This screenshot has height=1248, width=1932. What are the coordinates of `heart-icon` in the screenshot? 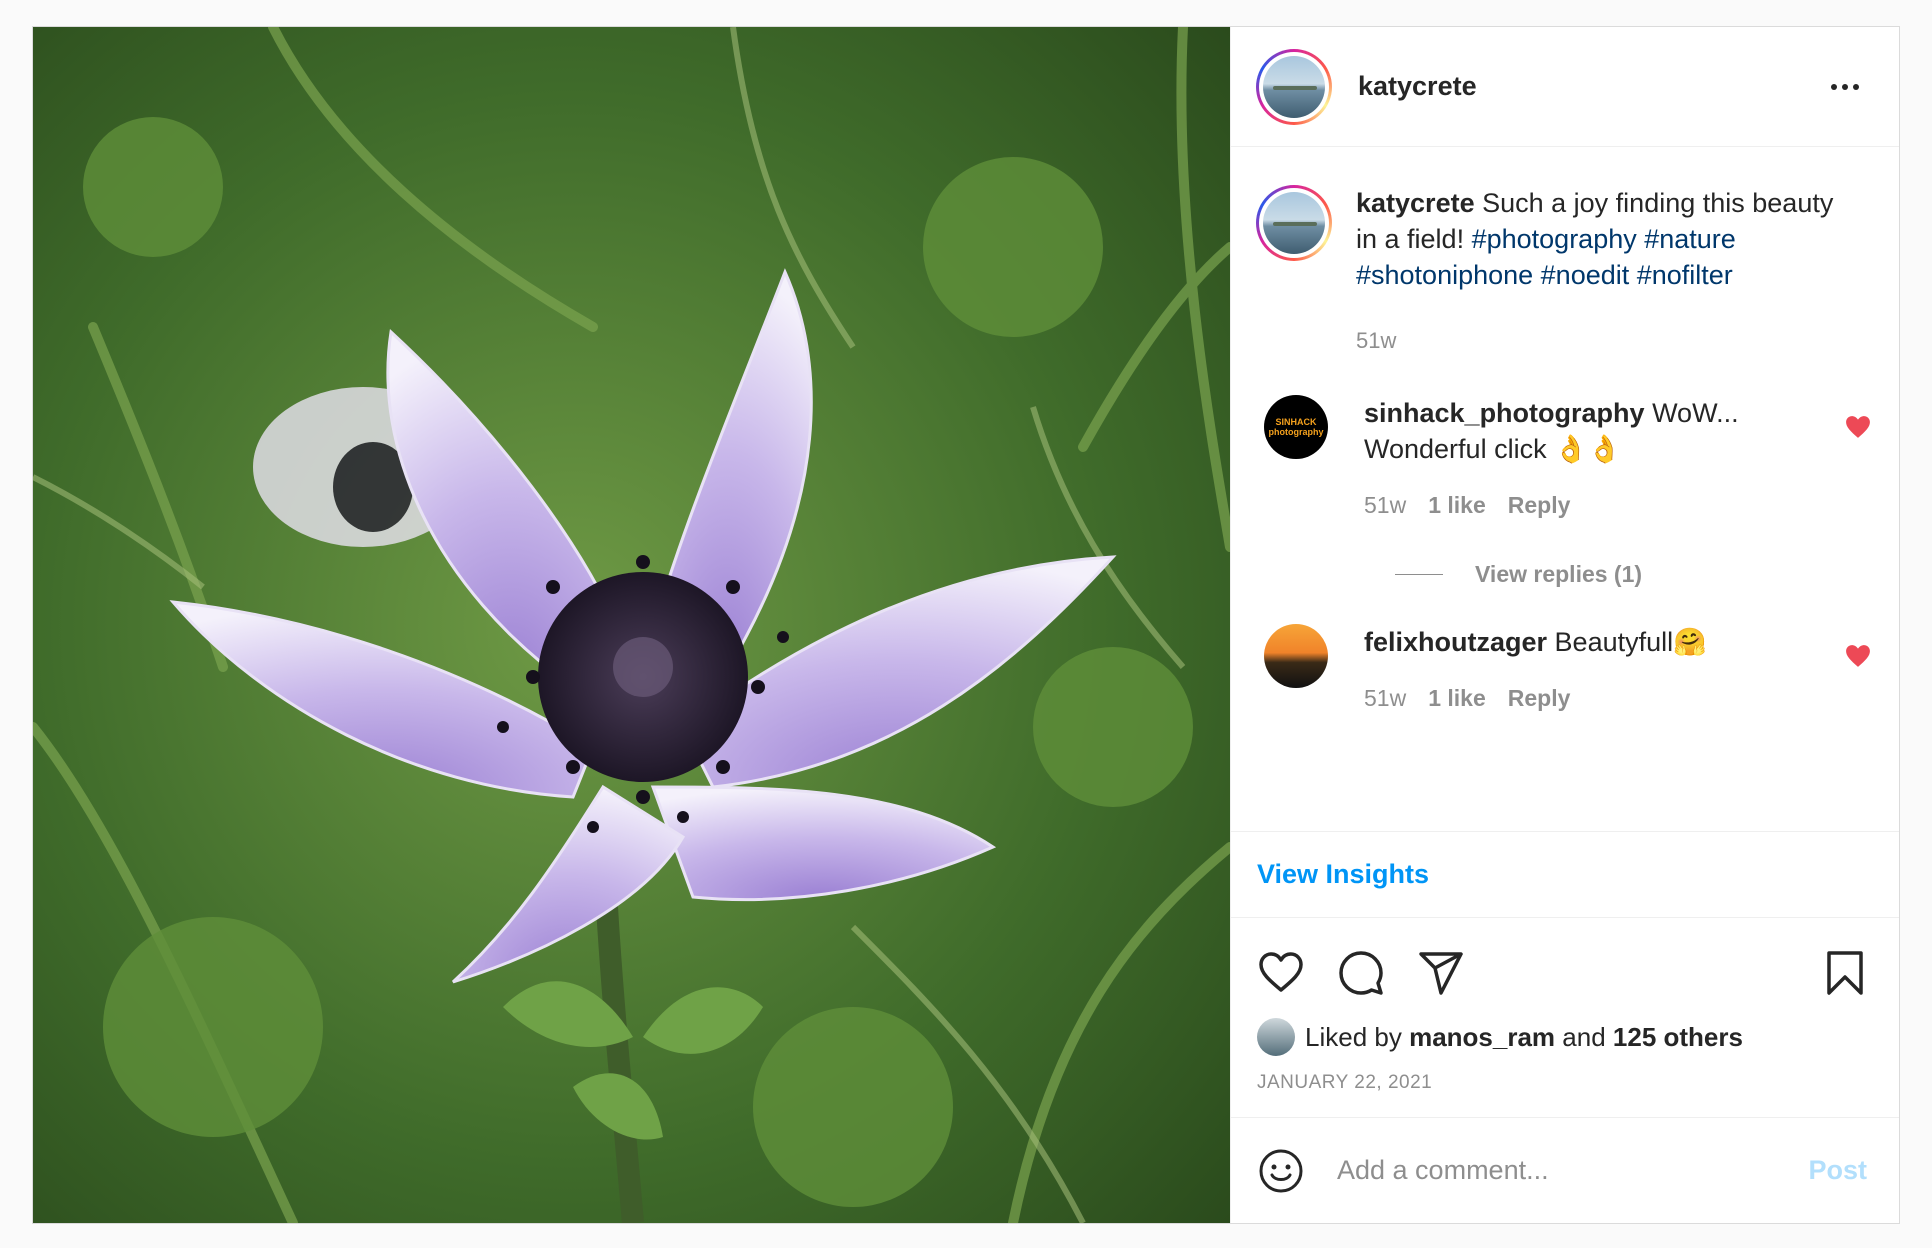 It's located at (1281, 973).